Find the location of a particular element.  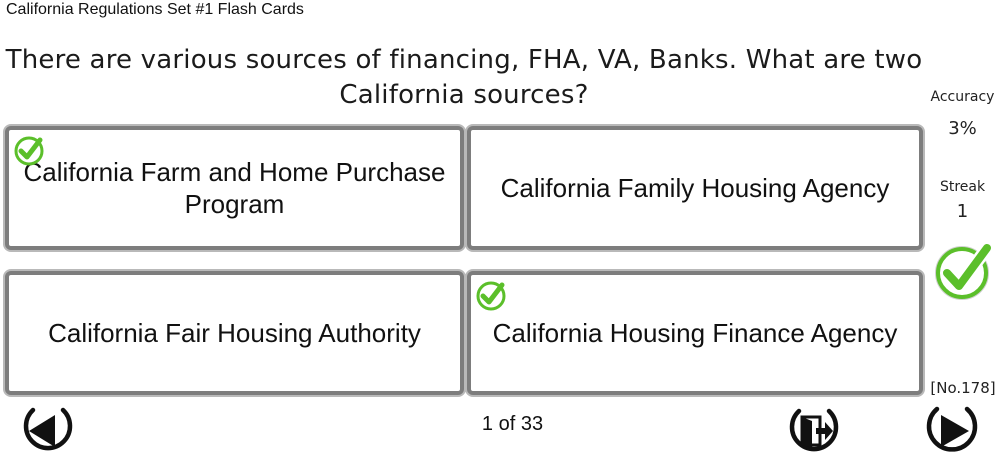

streak-label: Streak is located at coordinates (962, 187).